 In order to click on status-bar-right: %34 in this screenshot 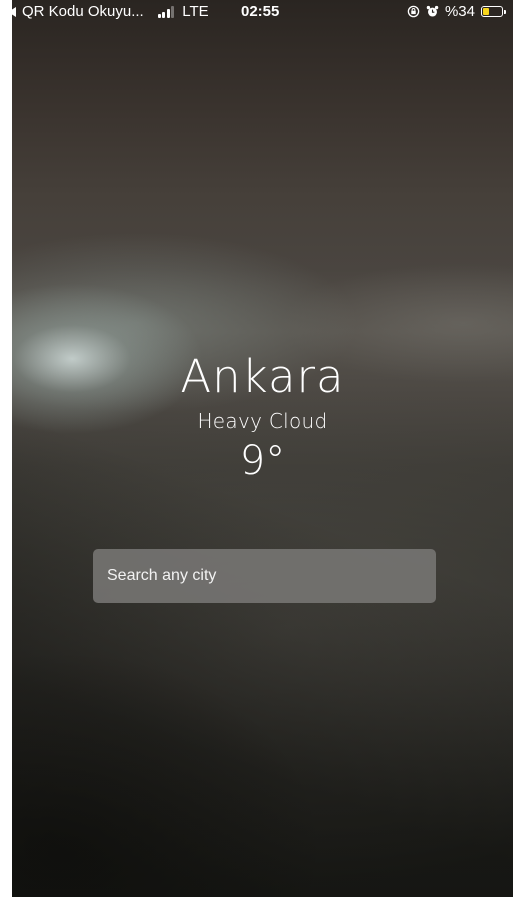, I will do `click(456, 11)`.